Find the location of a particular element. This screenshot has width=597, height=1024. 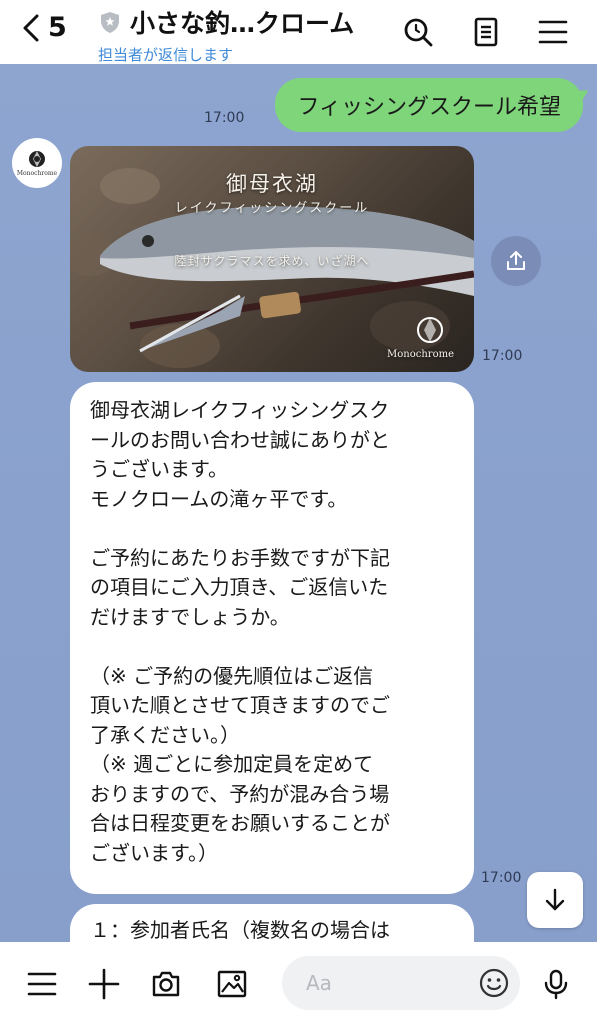

message-line: モノクロームの滝ヶ平です。 is located at coordinates (219, 498).